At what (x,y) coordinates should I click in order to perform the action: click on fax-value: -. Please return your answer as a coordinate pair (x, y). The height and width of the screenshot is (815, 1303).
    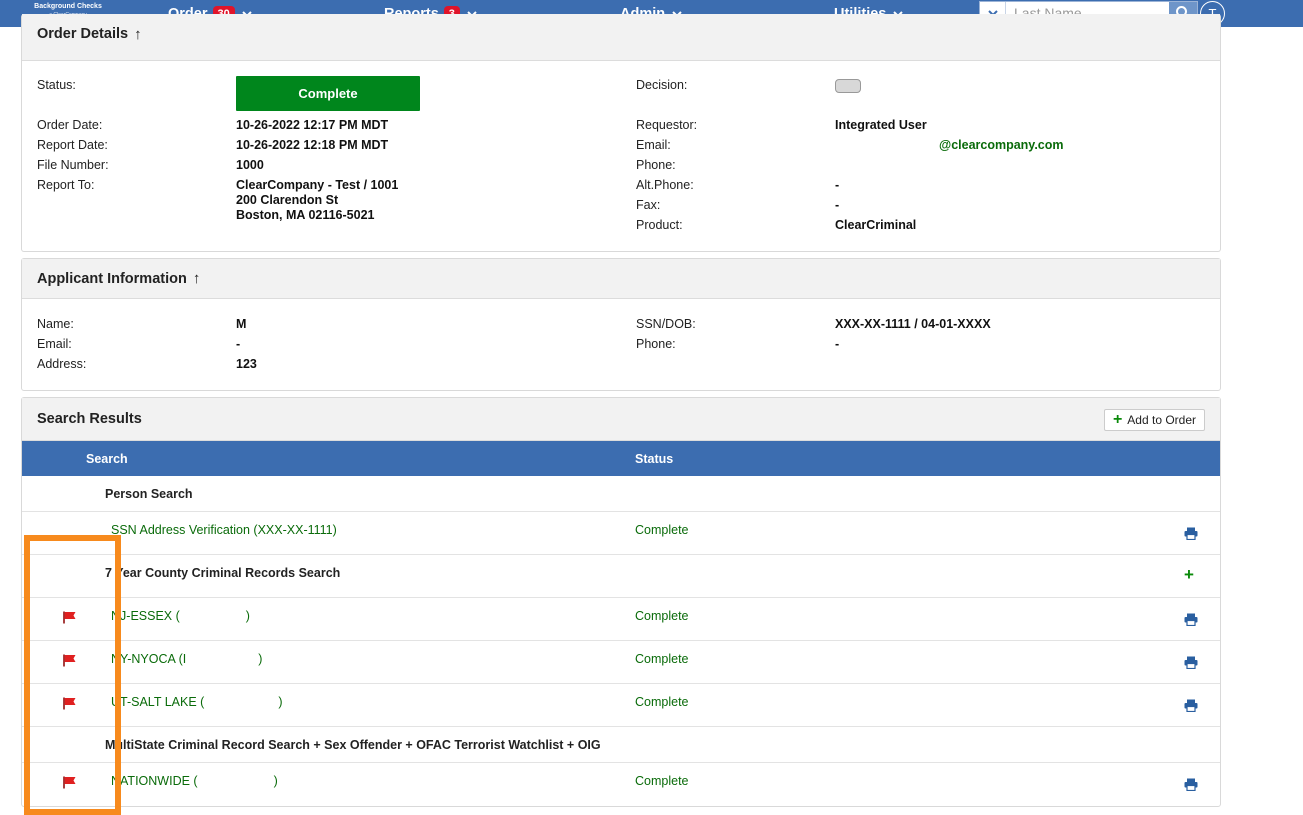
    Looking at the image, I should click on (837, 205).